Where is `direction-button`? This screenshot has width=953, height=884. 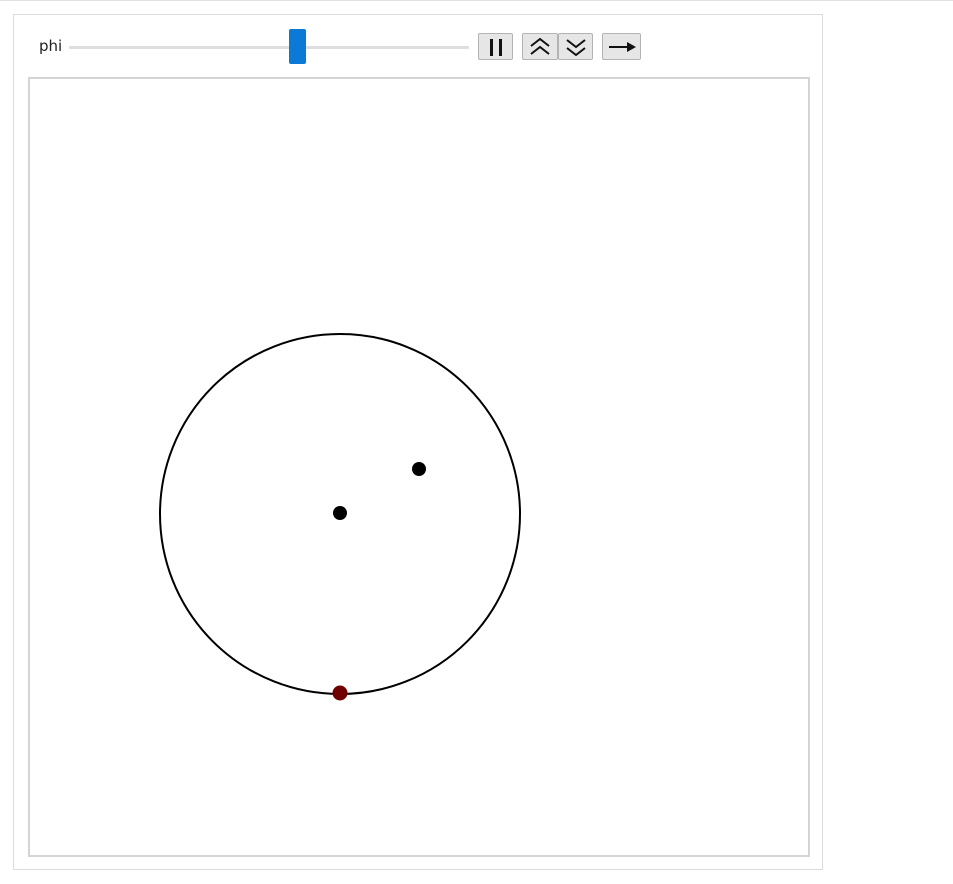
direction-button is located at coordinates (621, 46).